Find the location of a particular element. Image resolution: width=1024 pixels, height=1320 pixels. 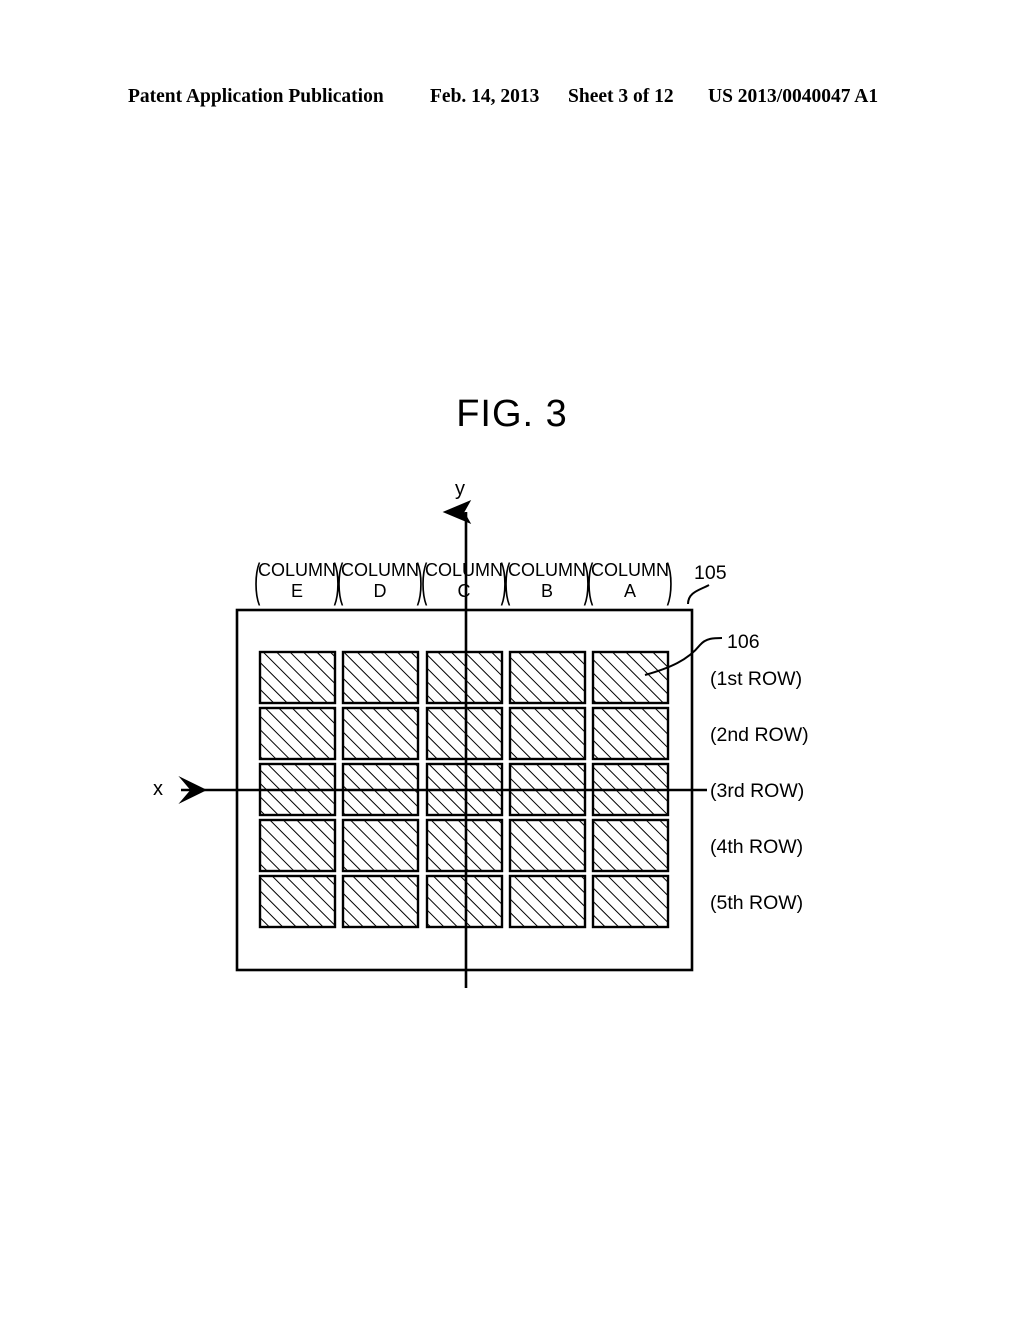

row-label-1: (1st ROW) is located at coordinates (756, 679).